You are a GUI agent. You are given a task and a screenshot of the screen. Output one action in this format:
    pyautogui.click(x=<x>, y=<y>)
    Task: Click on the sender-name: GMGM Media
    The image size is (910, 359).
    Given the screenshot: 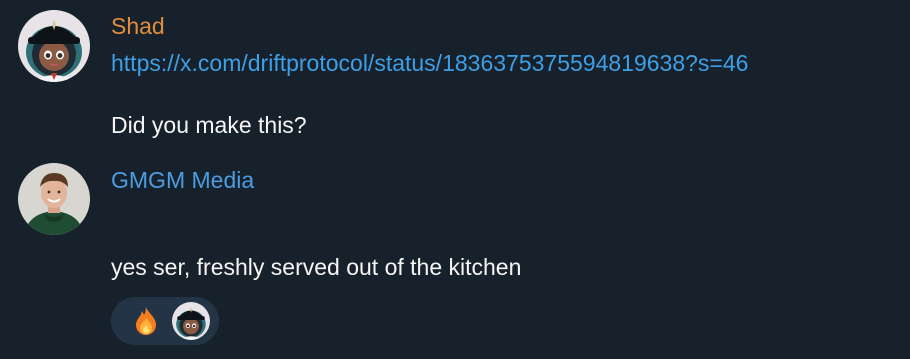 What is the action you would take?
    pyautogui.click(x=182, y=180)
    